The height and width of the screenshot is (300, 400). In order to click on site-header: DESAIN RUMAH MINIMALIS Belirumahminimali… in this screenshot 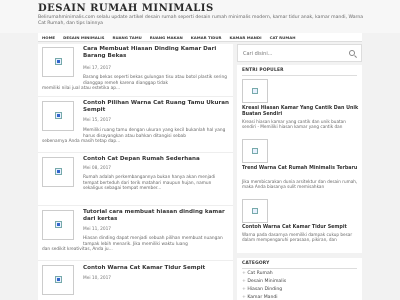, I will do `click(200, 16)`.